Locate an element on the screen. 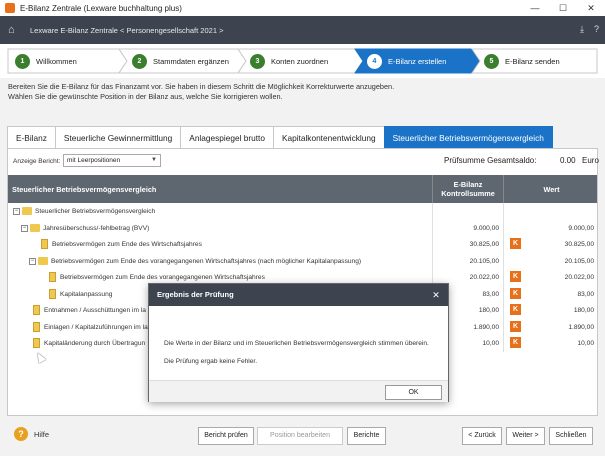 The width and height of the screenshot is (605, 456). tab-anlagespiegel-brutto: Anlagespiegel brutto is located at coordinates (227, 137).